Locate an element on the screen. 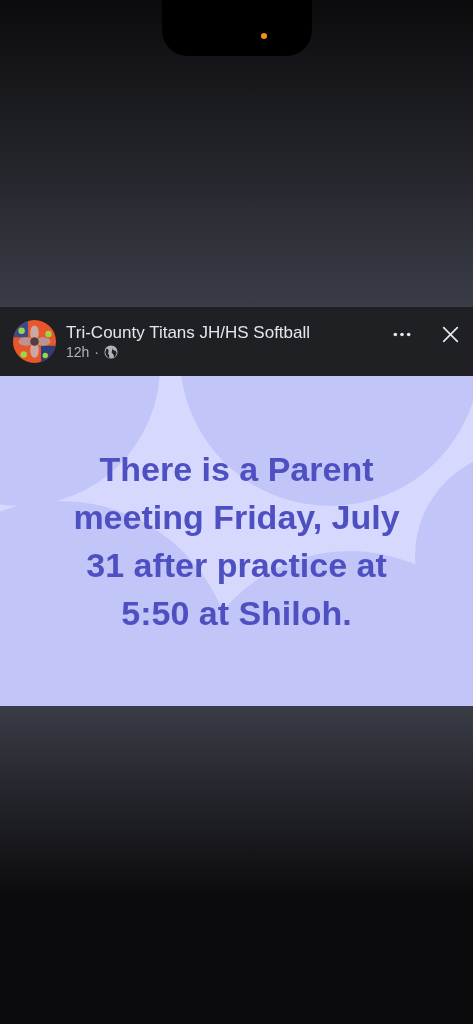 This screenshot has height=1024, width=473. post-time: 12h is located at coordinates (78, 352).